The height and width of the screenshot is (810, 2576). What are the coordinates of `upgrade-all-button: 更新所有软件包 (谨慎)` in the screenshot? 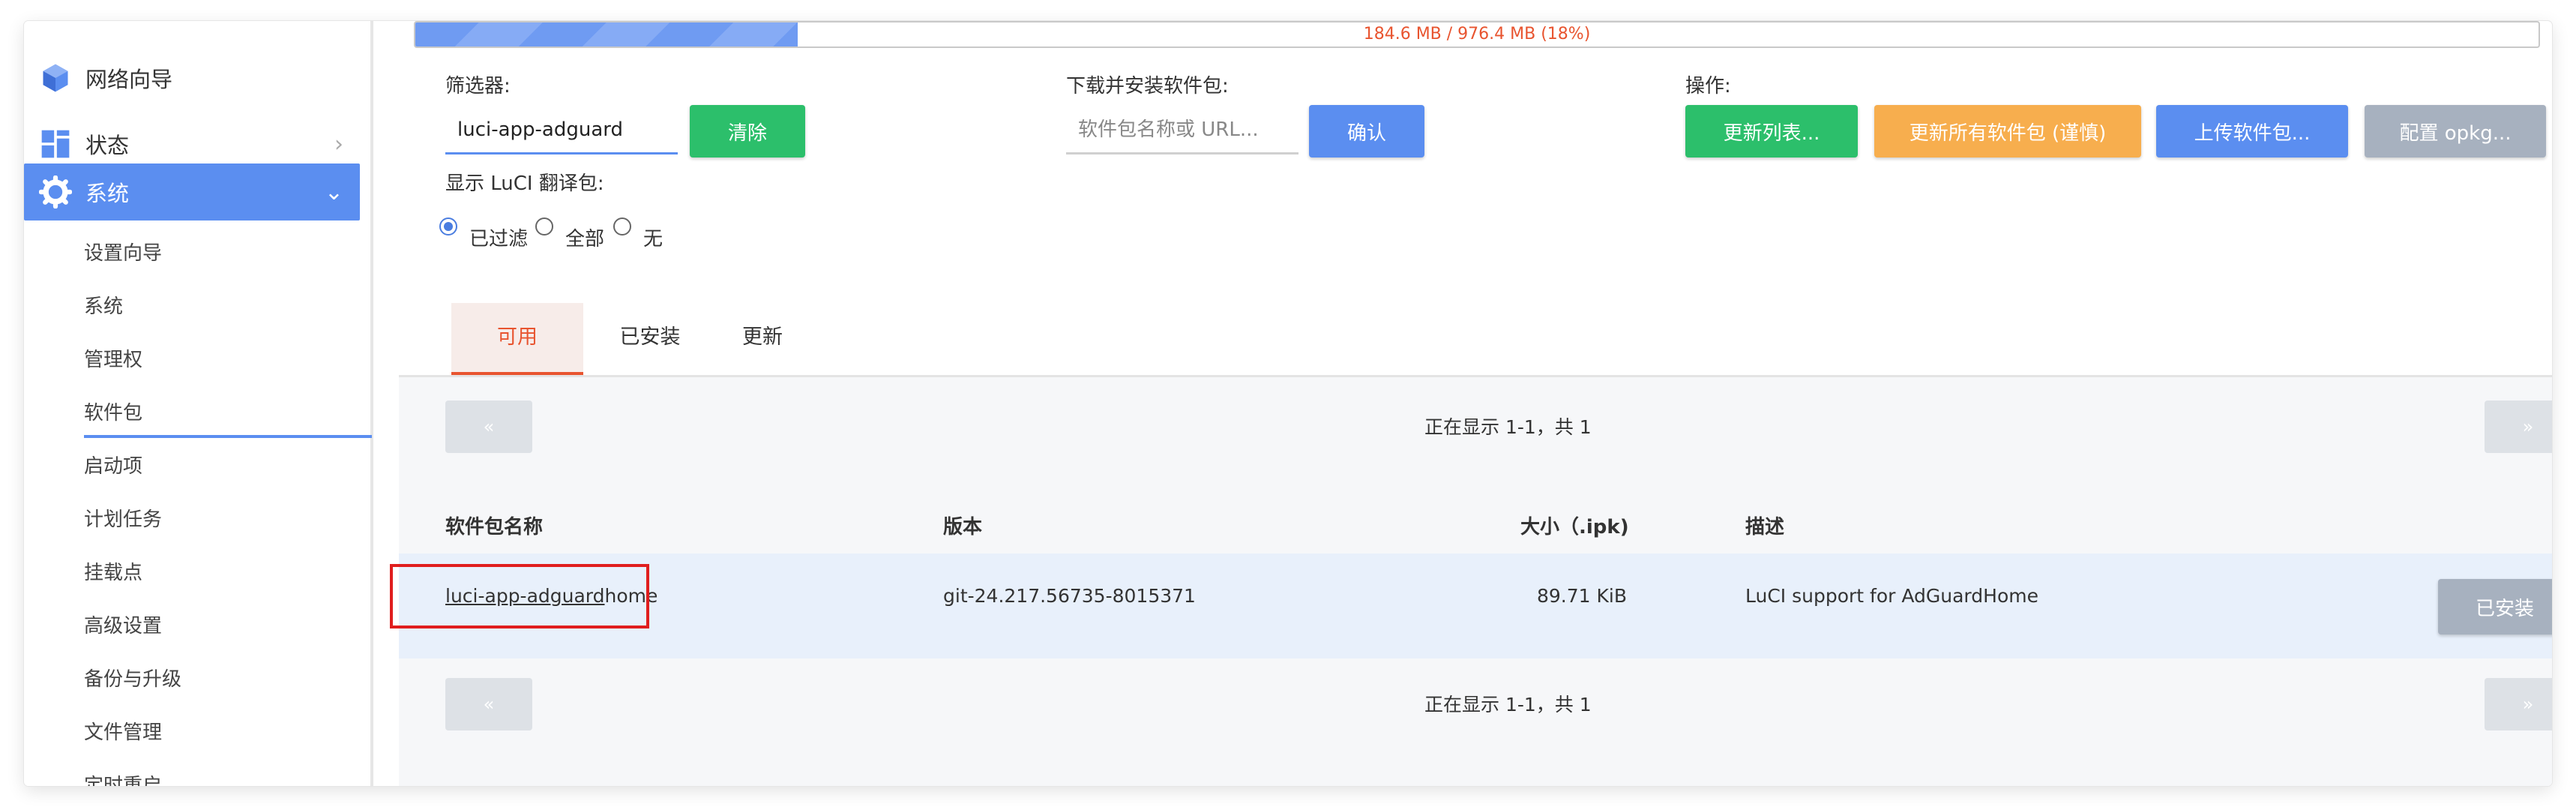 It's located at (2008, 131).